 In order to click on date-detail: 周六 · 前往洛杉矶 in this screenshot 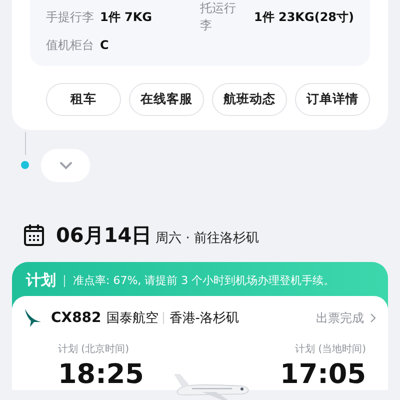, I will do `click(208, 238)`.